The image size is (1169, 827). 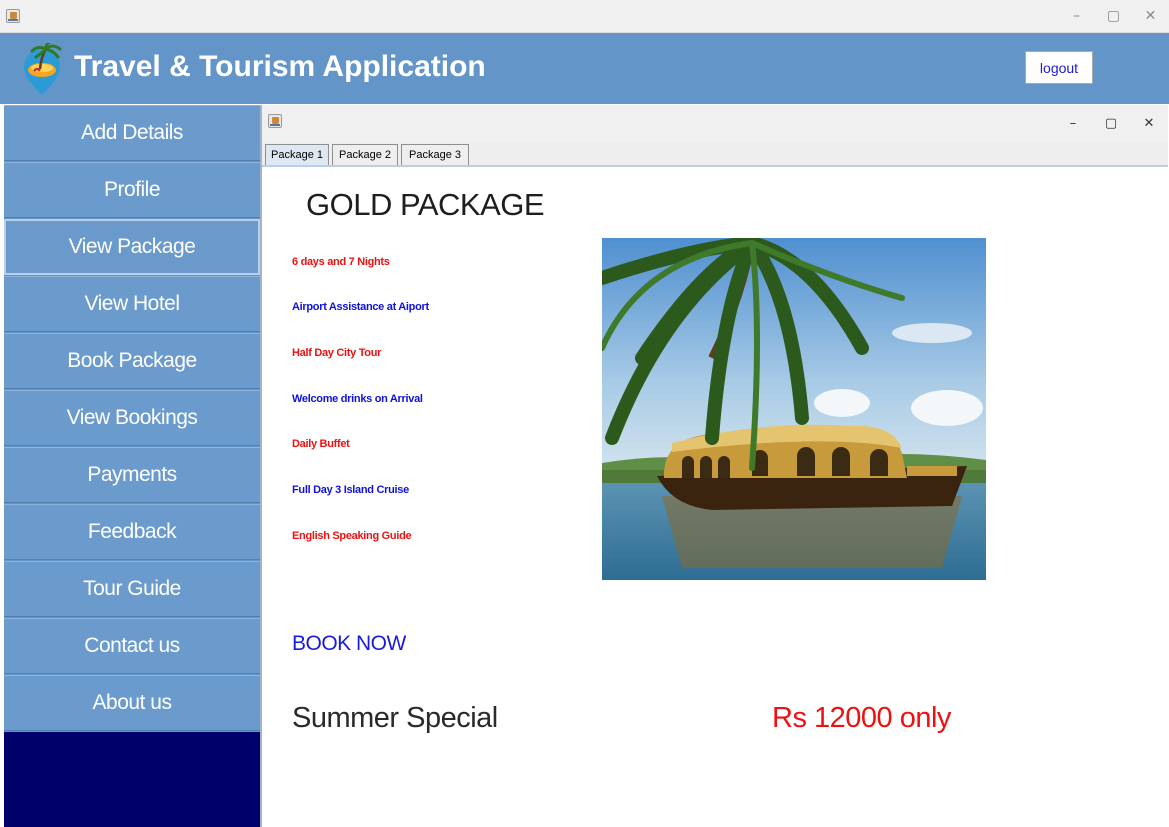 I want to click on inner-window-controls: – ▢ ✕, so click(x=1111, y=123).